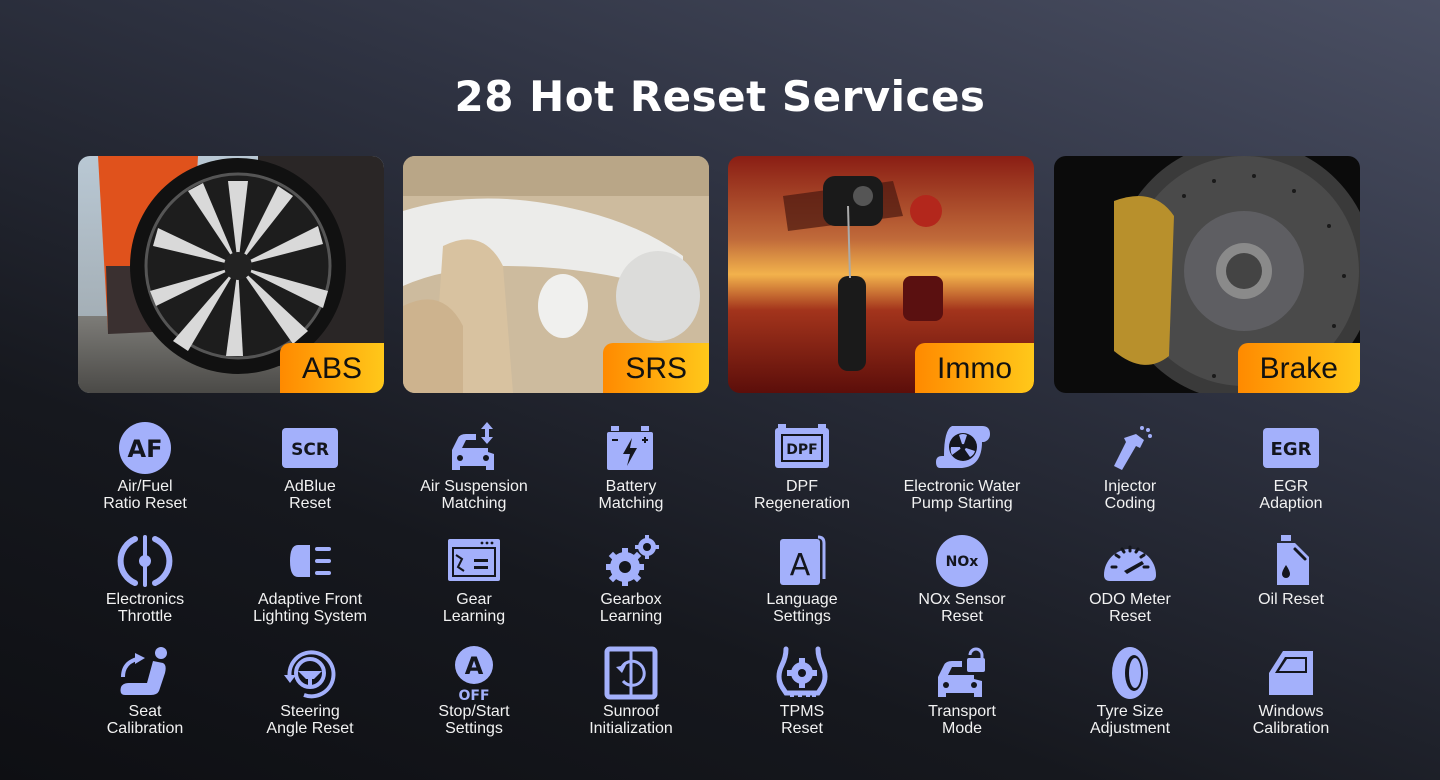 The height and width of the screenshot is (780, 1440). Describe the element at coordinates (1291, 599) in the screenshot. I see `service-label: Oil Reset` at that location.